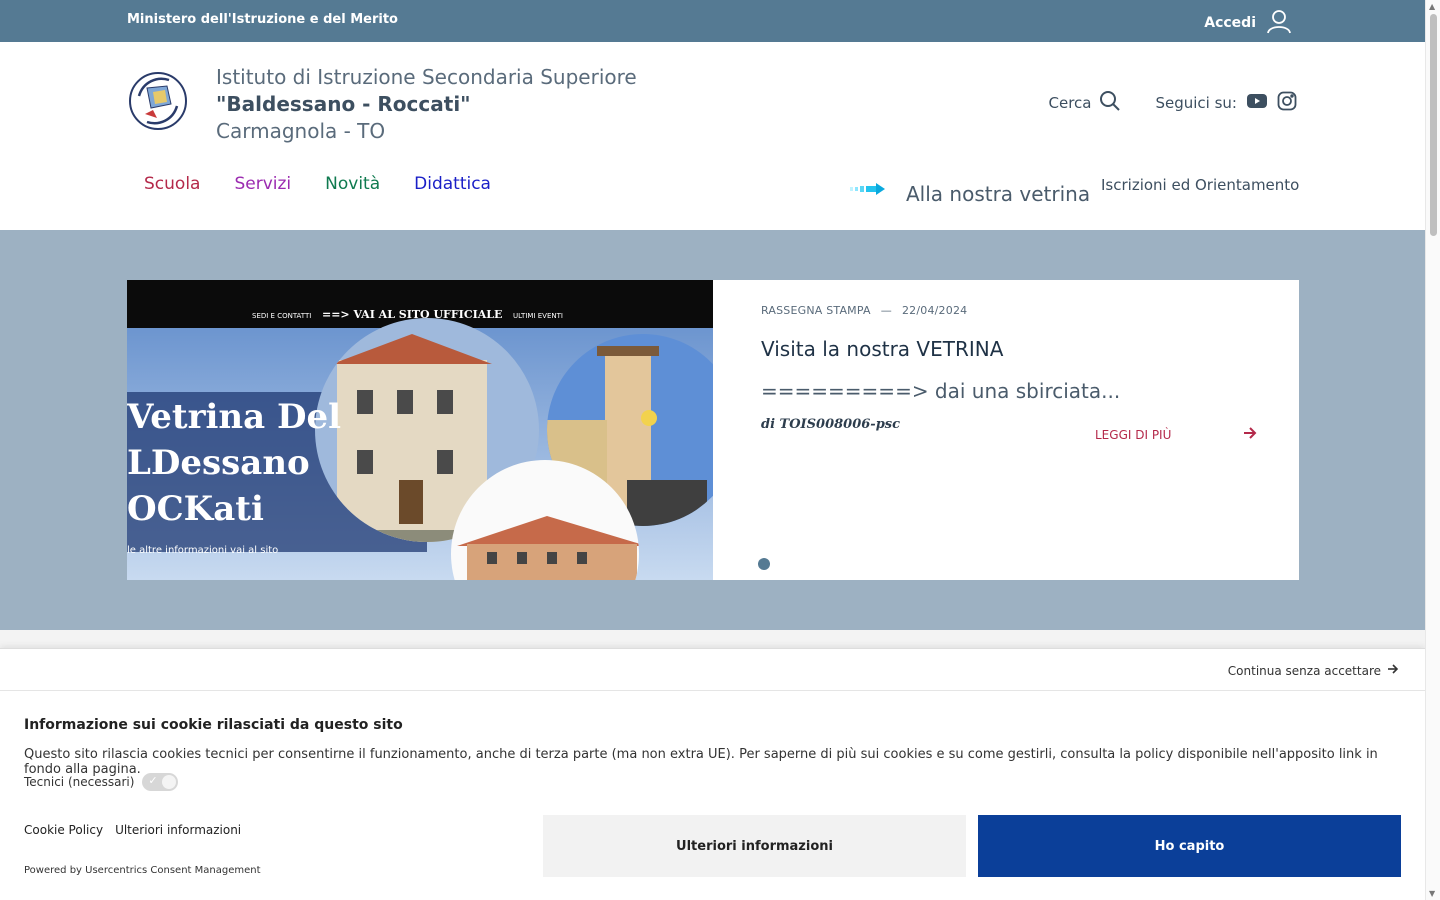 The width and height of the screenshot is (1440, 900). What do you see at coordinates (262, 184) in the screenshot?
I see `nav-servizi: Servizi` at bounding box center [262, 184].